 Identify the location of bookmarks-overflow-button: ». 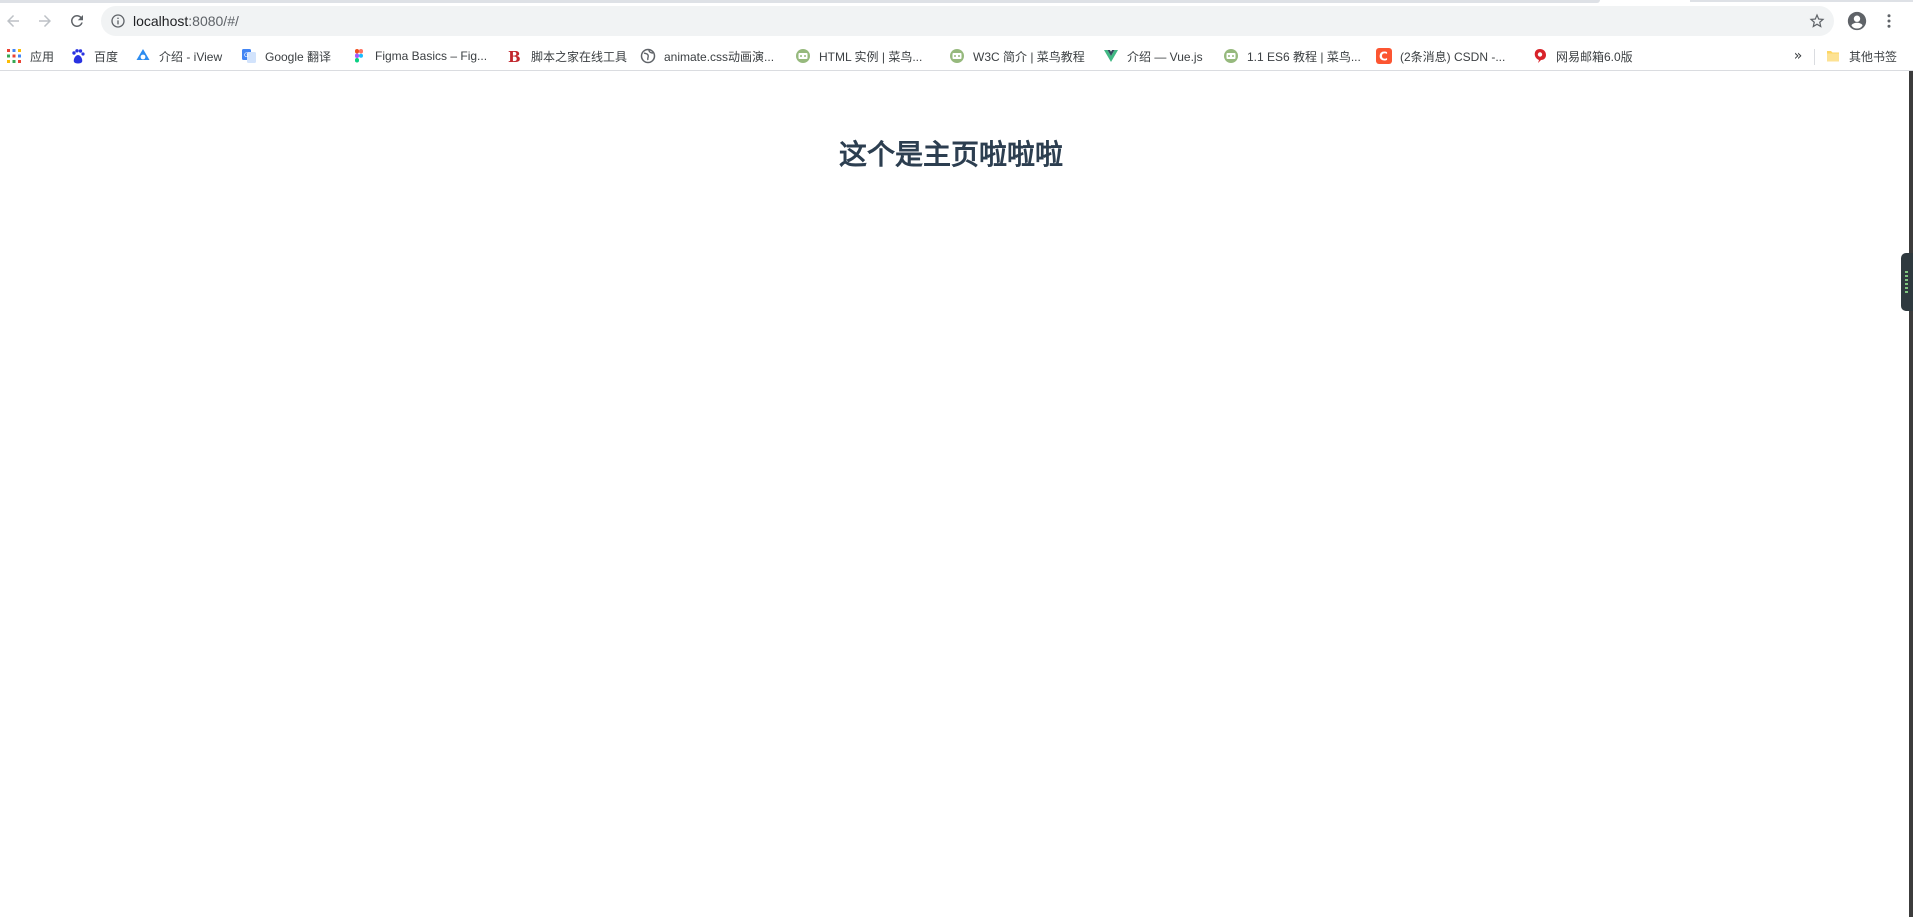
(1798, 56).